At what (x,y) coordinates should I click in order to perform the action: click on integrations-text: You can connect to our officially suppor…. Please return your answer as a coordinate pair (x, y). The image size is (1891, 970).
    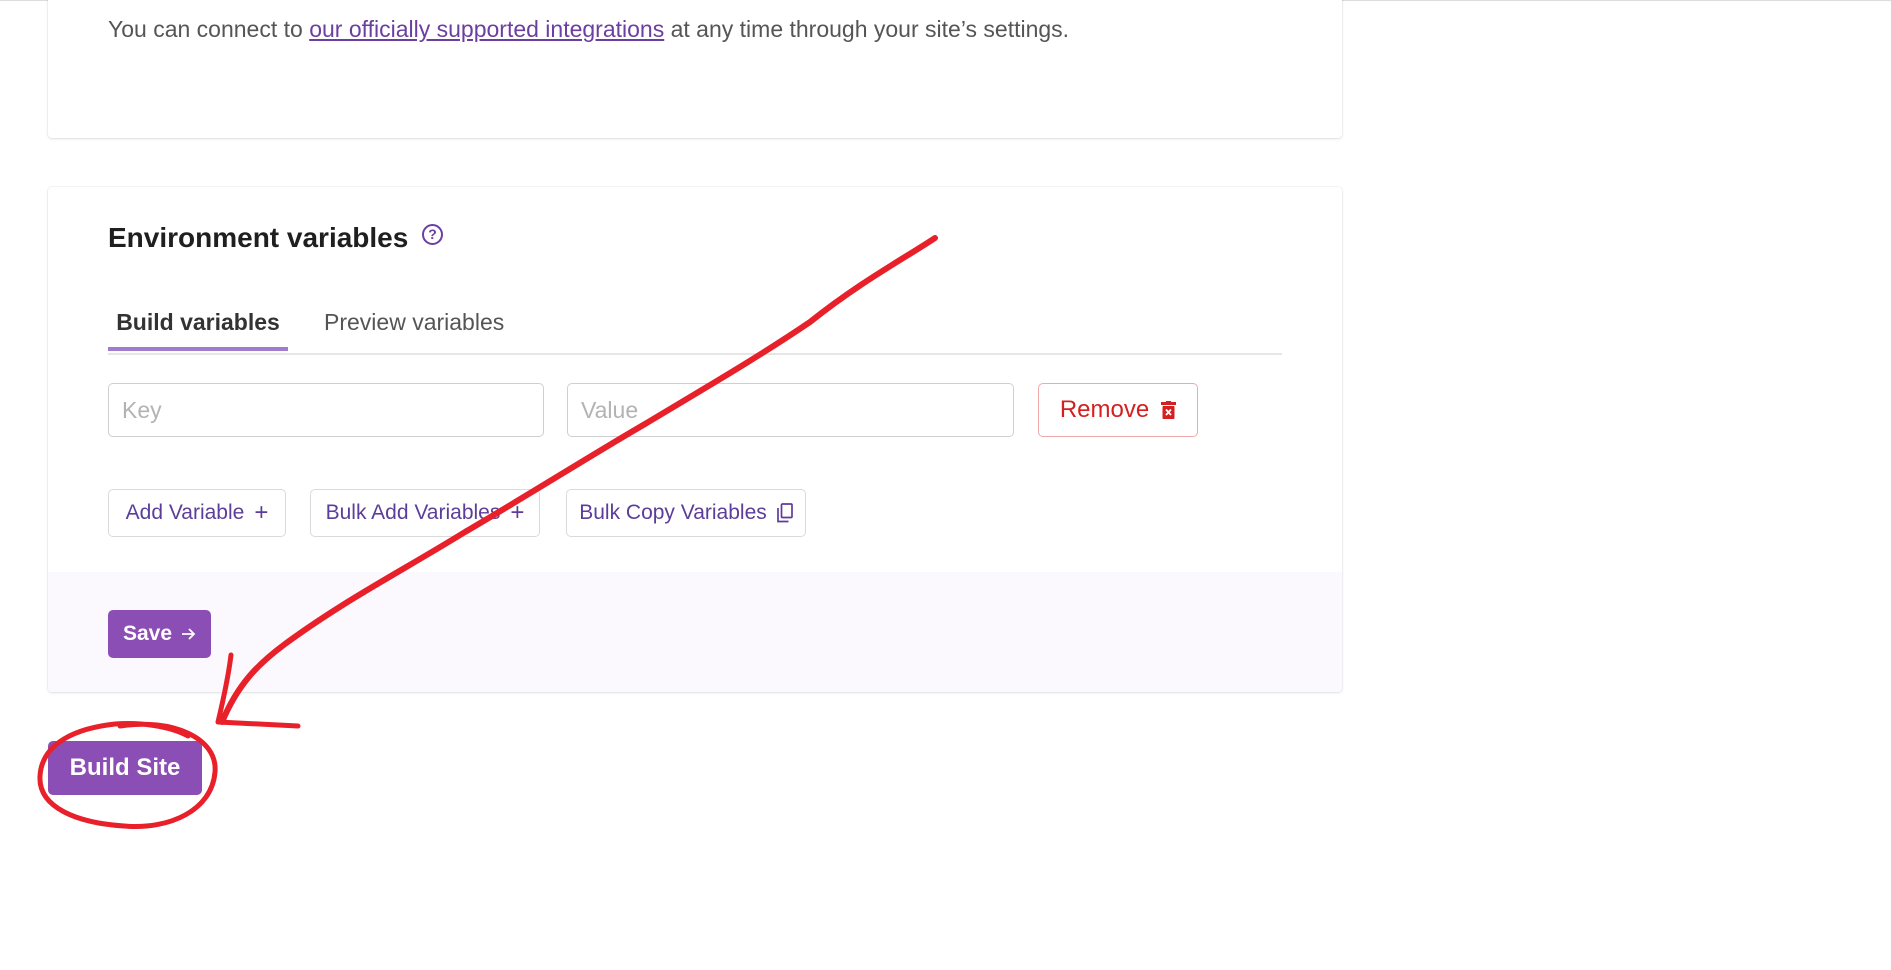
    Looking at the image, I should click on (588, 29).